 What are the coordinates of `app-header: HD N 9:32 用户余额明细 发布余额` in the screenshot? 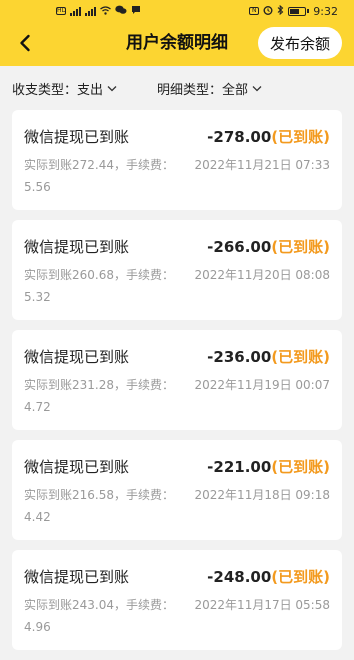 It's located at (177, 33).